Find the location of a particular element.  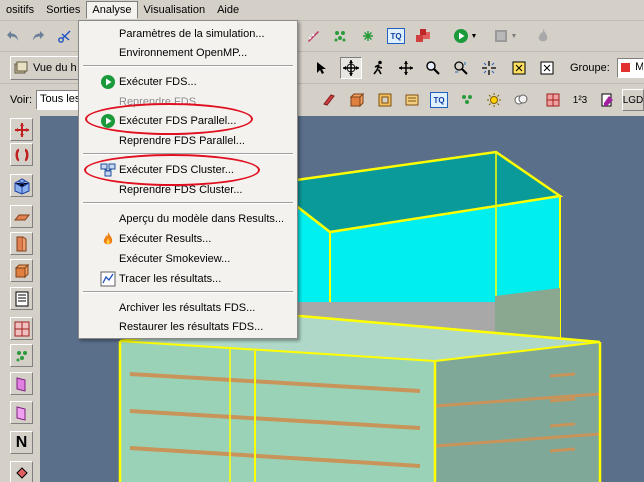

fill-button is located at coordinates (21, 471).